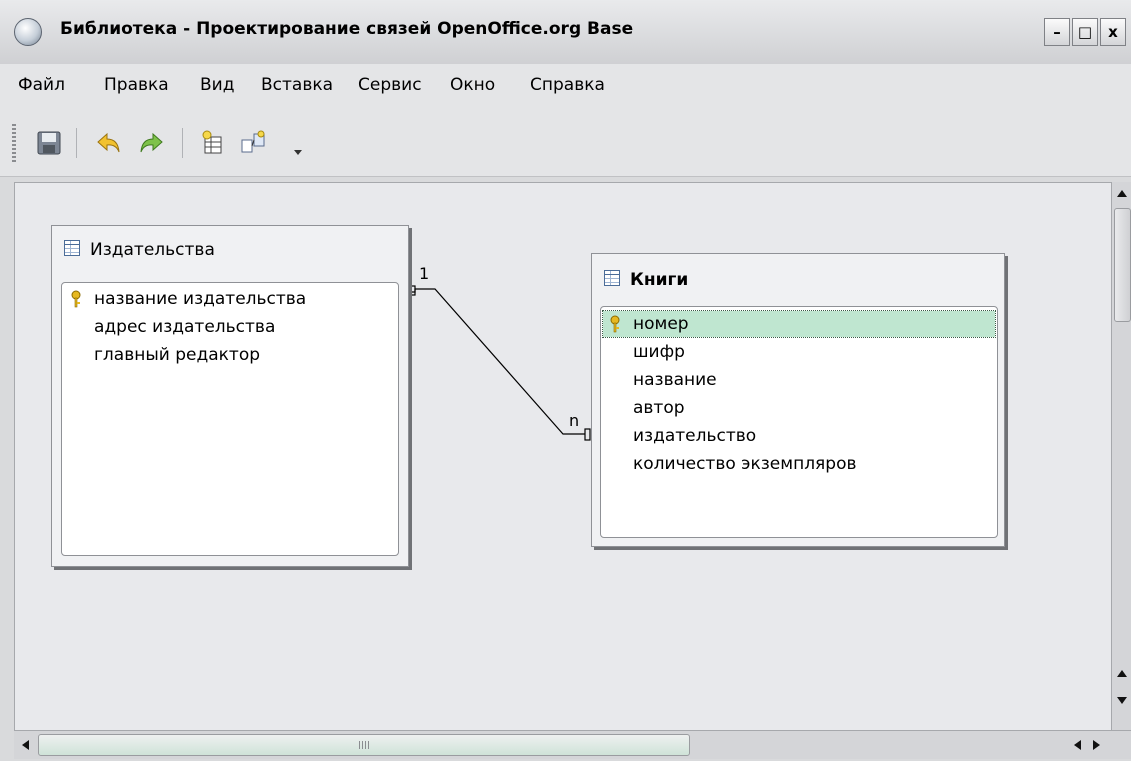 This screenshot has height=761, width=1131. What do you see at coordinates (49, 143) in the screenshot?
I see `save-icon` at bounding box center [49, 143].